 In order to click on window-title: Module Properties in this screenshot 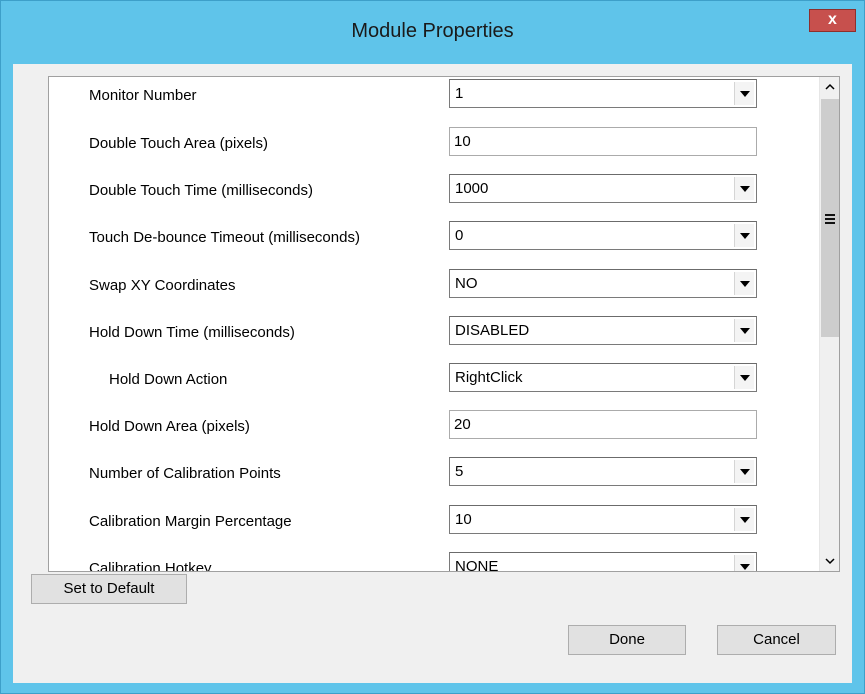, I will do `click(432, 31)`.